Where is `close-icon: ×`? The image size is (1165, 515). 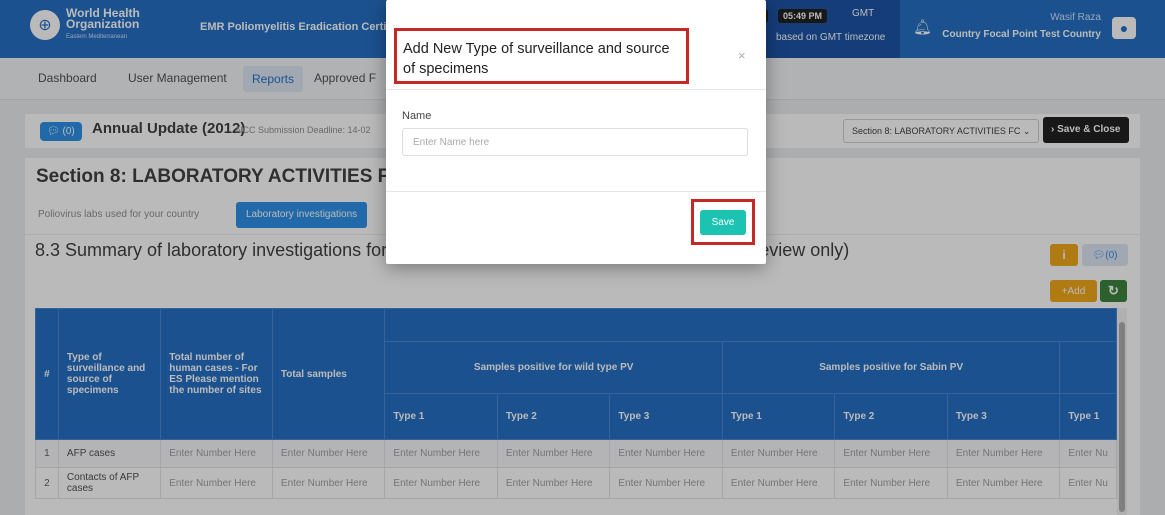
close-icon: × is located at coordinates (742, 55).